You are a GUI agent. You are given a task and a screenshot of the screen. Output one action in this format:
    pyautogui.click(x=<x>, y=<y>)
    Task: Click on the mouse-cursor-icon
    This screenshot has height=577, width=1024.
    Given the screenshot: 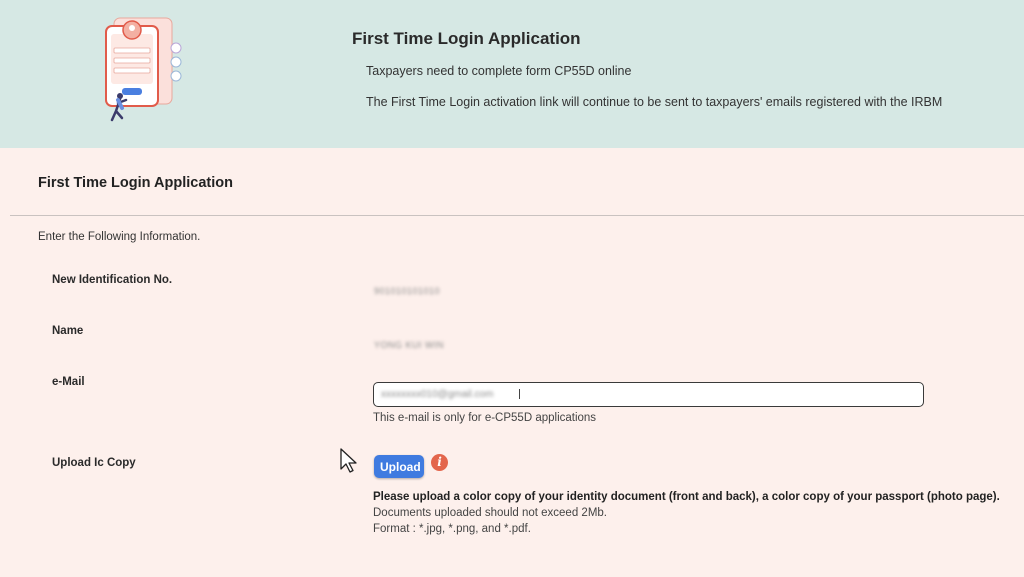 What is the action you would take?
    pyautogui.click(x=348, y=460)
    